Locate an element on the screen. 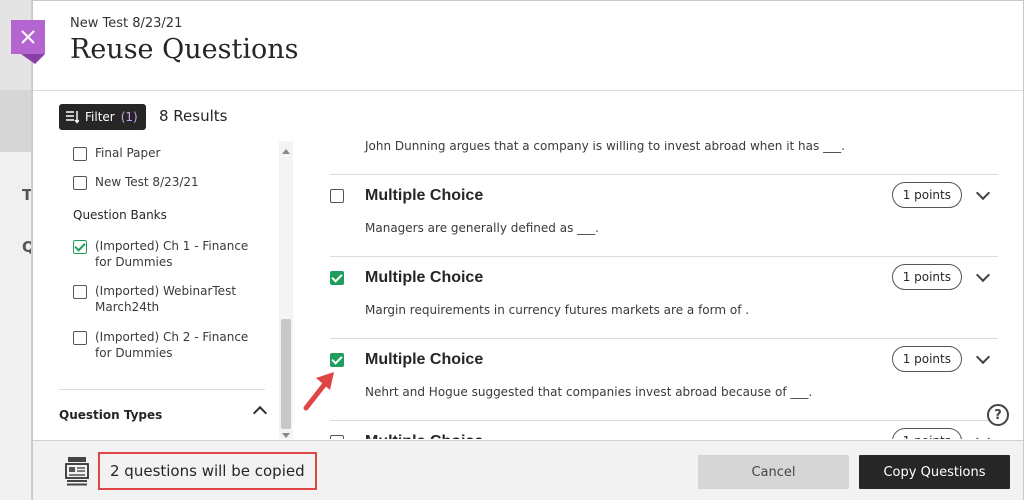 The image size is (1024, 500). filter-button: Filter (1) is located at coordinates (102, 117).